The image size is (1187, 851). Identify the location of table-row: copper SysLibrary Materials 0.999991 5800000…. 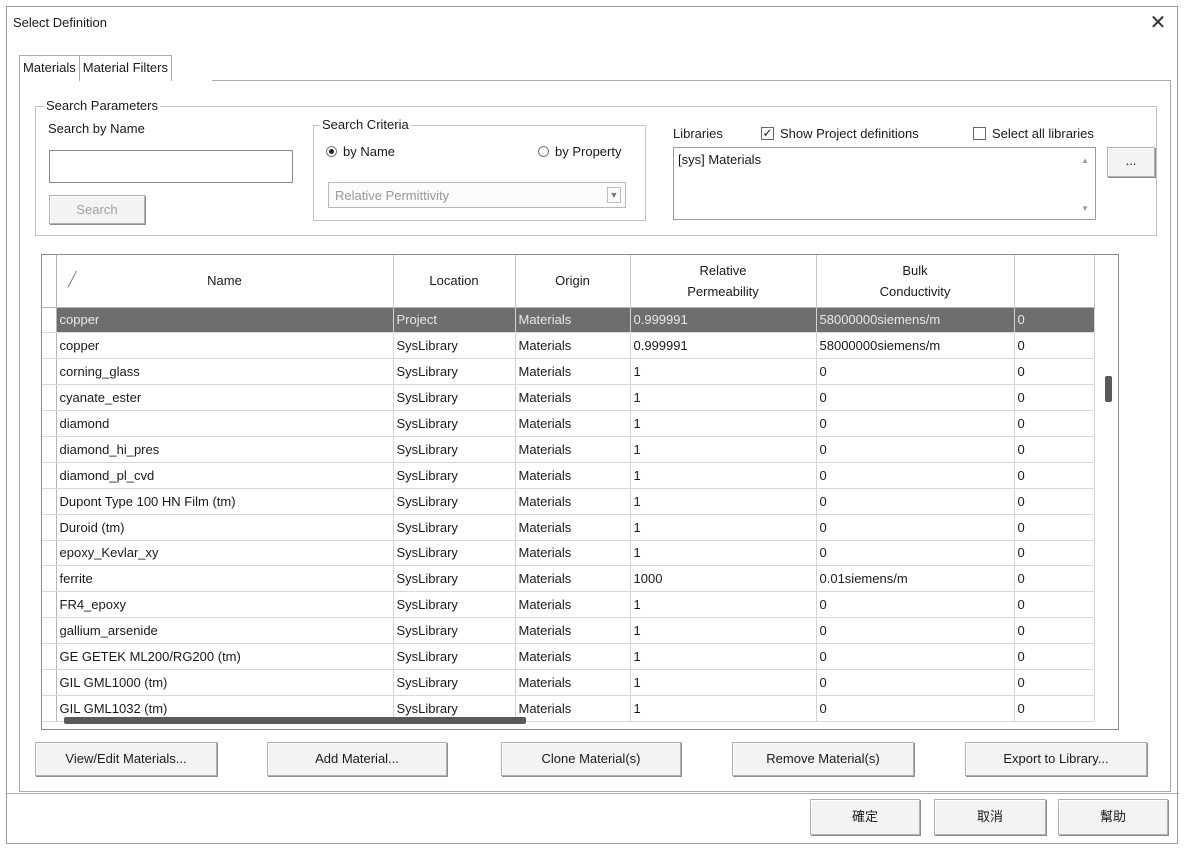
(568, 346).